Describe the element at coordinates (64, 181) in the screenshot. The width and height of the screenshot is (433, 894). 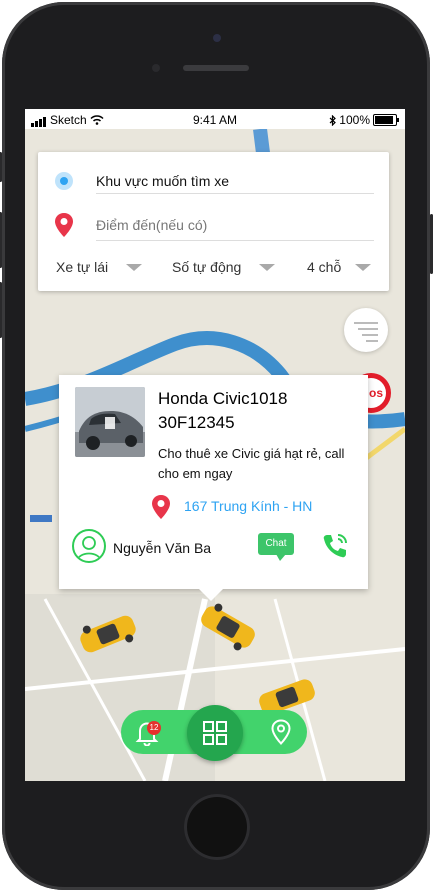
I see `location-dot-icon` at that location.